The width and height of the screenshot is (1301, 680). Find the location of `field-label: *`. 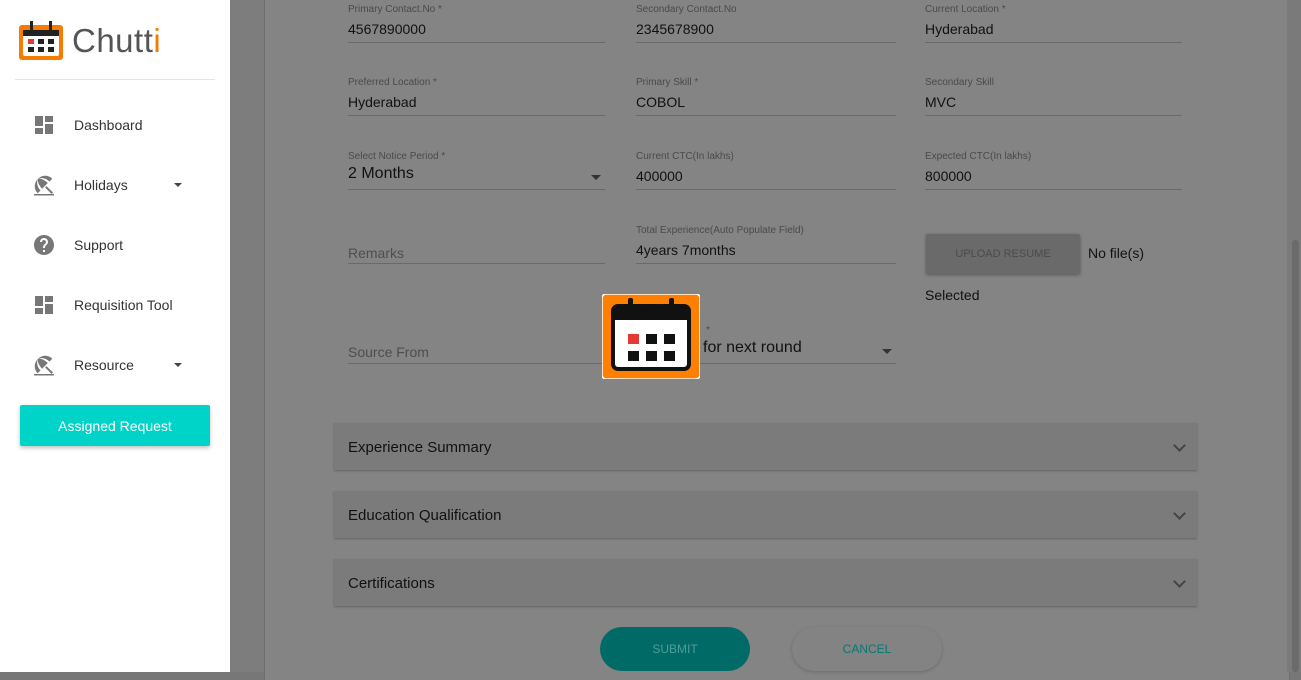

field-label: * is located at coordinates (708, 330).